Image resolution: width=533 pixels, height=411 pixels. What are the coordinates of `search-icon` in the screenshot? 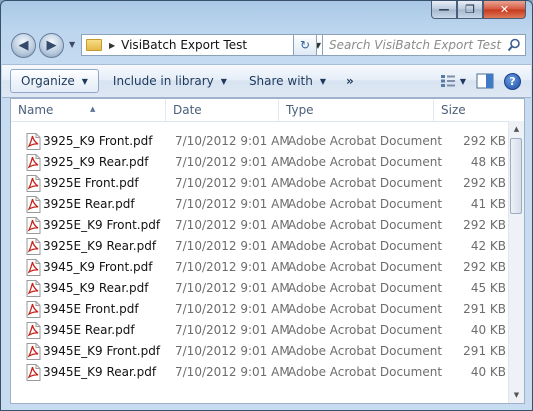 It's located at (514, 45).